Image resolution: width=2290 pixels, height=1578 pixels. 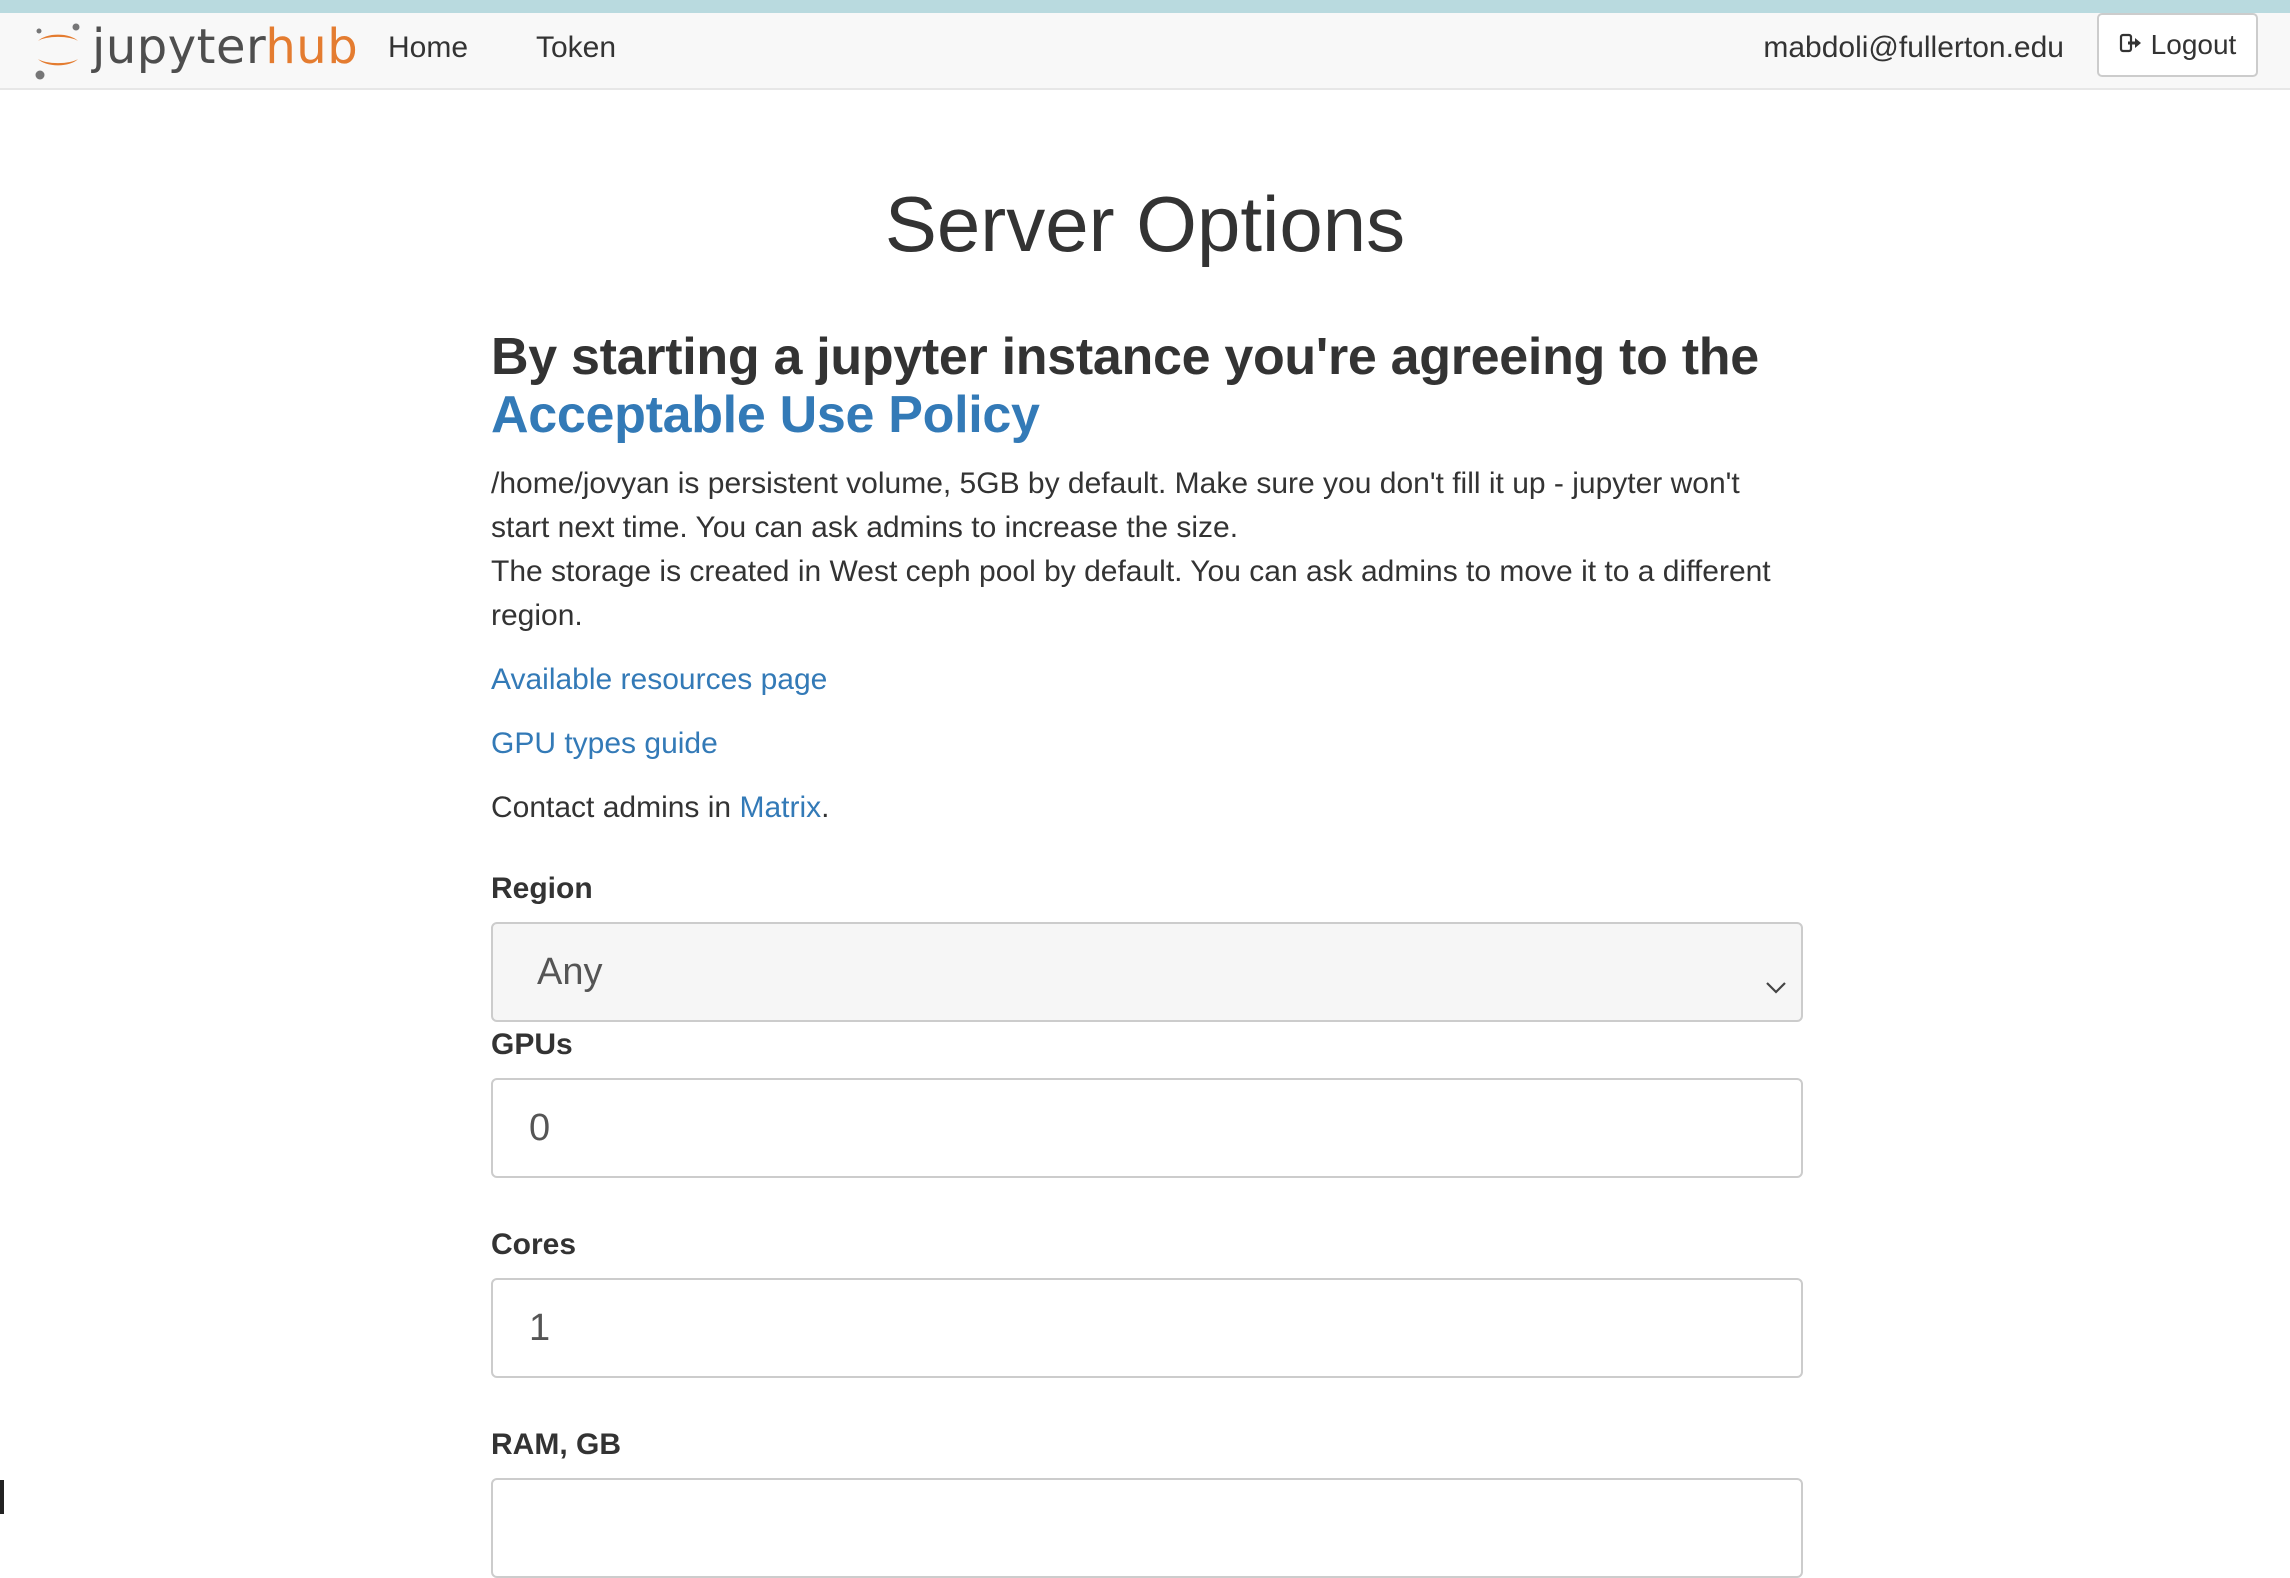 What do you see at coordinates (540, 1327) in the screenshot?
I see `cores-value: 1` at bounding box center [540, 1327].